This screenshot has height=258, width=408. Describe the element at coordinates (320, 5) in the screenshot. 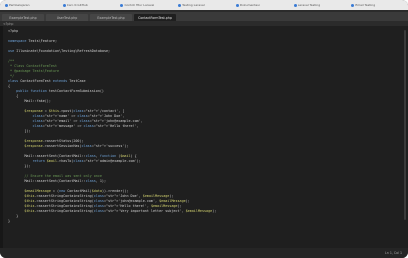

I see `browser-tab: Laravel Testing` at that location.